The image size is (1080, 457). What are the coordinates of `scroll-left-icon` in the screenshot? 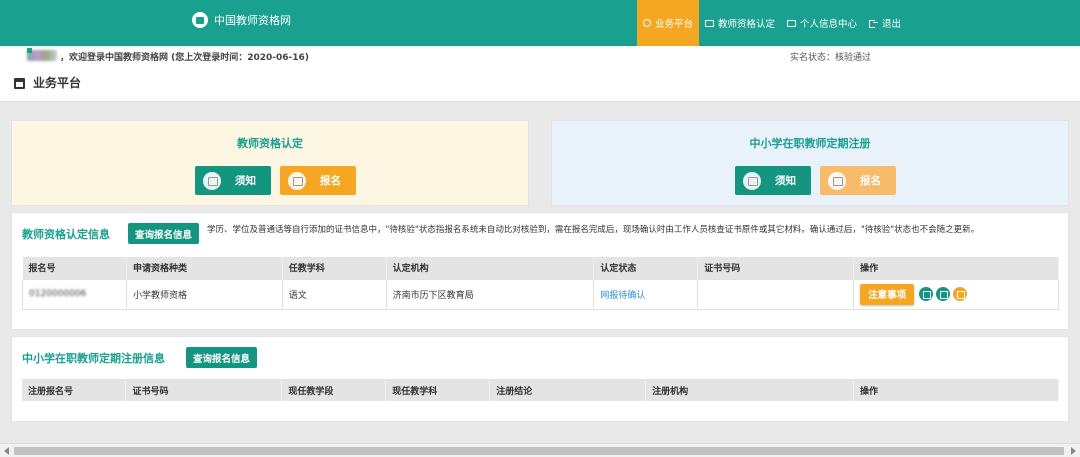 It's located at (6, 451).